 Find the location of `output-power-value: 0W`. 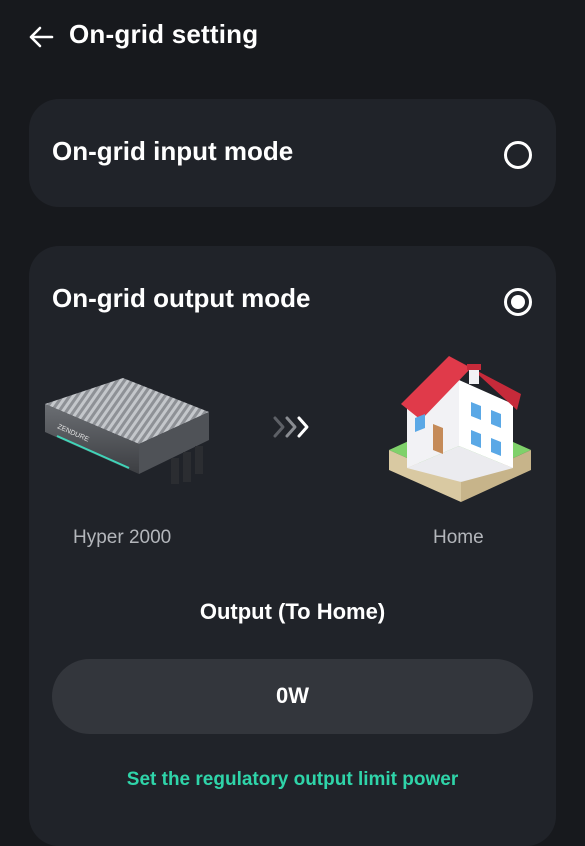

output-power-value: 0W is located at coordinates (292, 695).